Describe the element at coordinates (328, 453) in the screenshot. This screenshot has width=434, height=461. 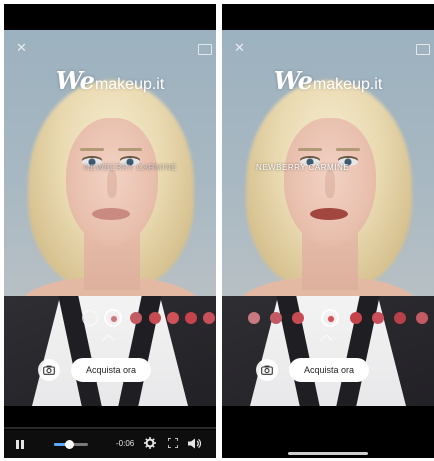
I see `home-indicator` at that location.